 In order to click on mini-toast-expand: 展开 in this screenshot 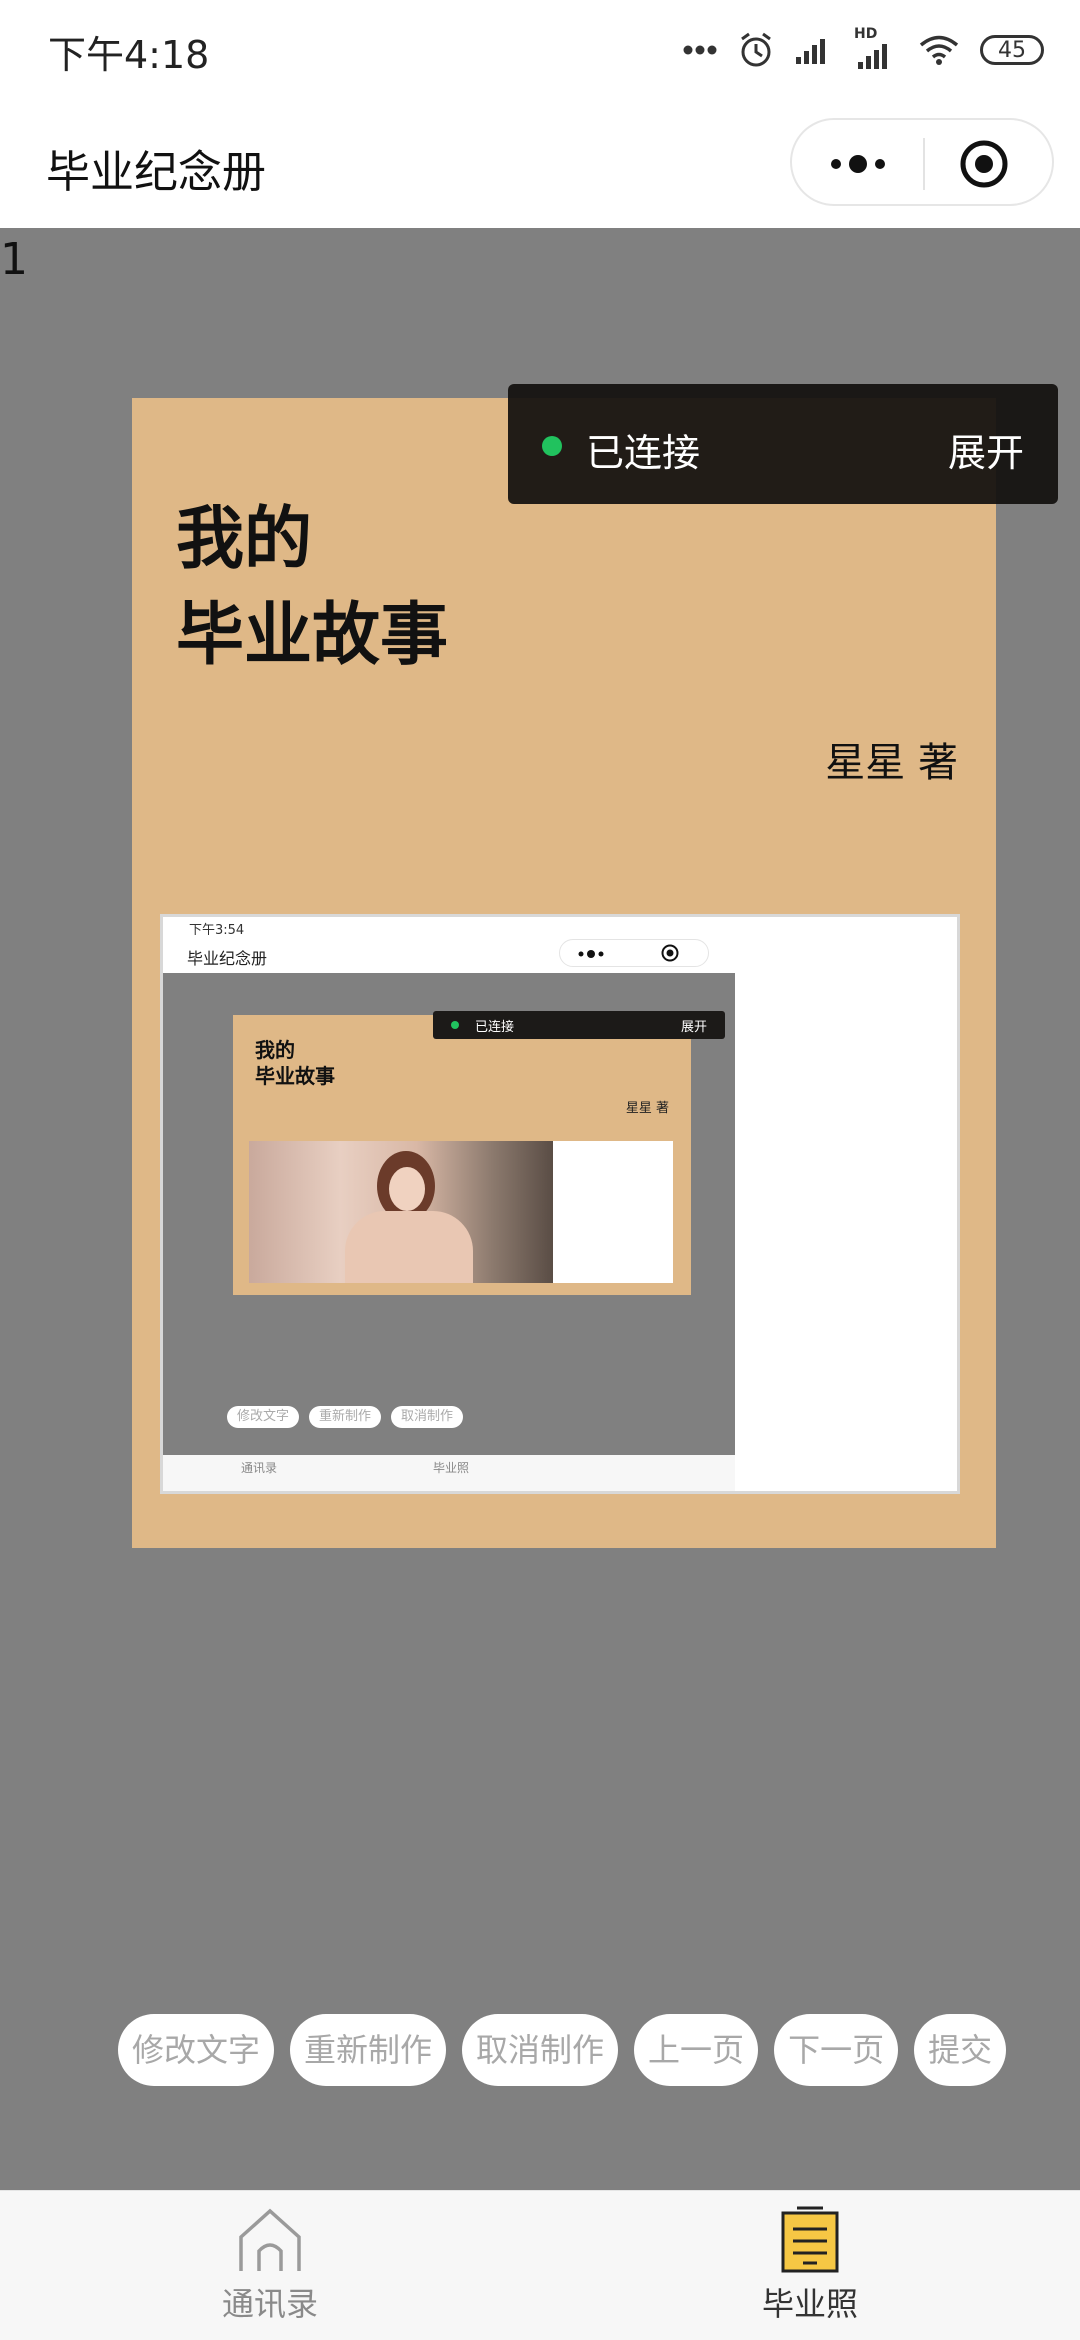, I will do `click(693, 1027)`.